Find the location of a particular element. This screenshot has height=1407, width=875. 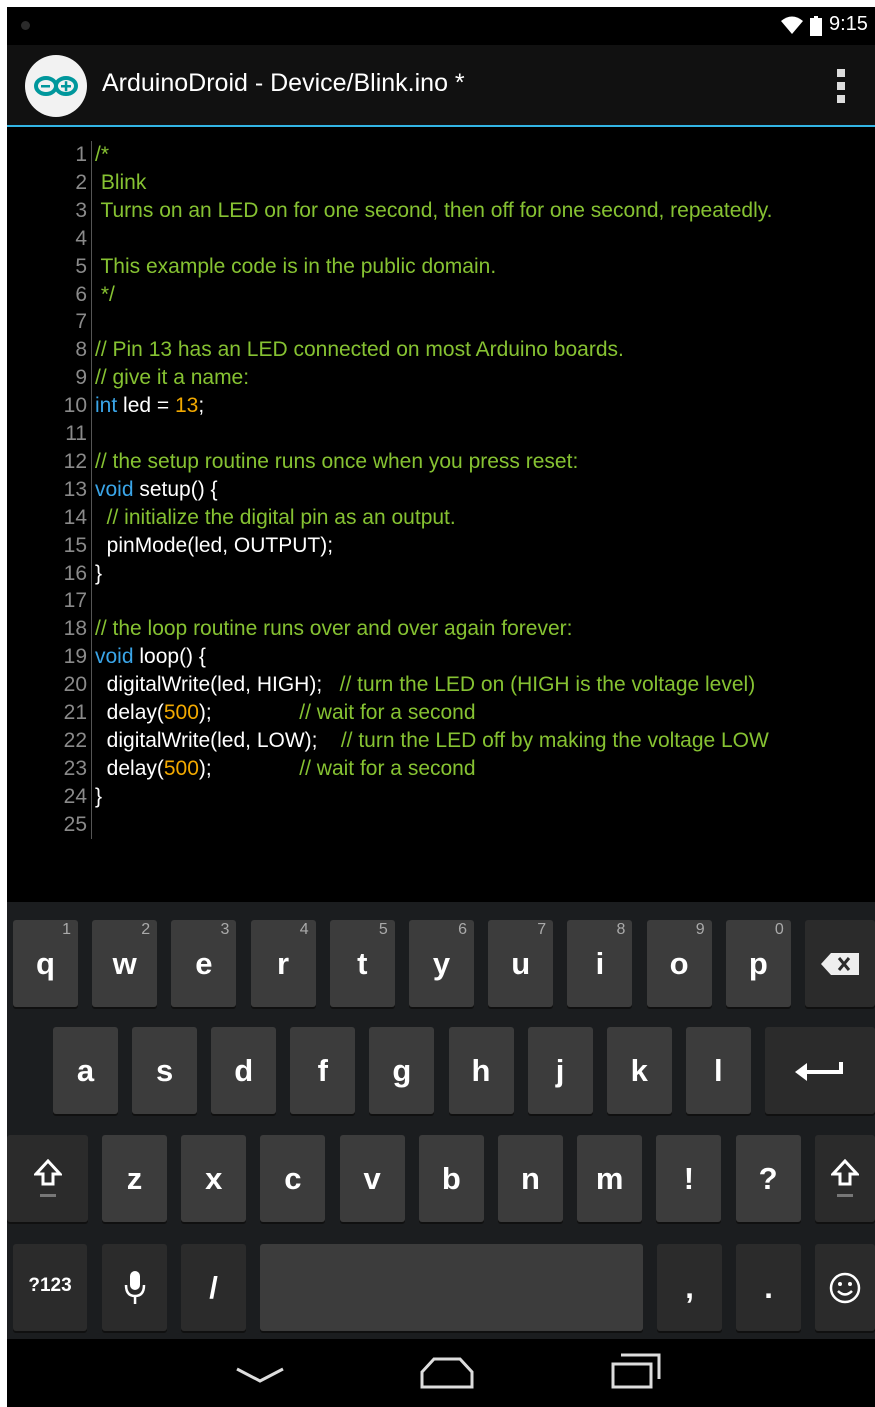

code-text: // give it a name: is located at coordinates (172, 378).